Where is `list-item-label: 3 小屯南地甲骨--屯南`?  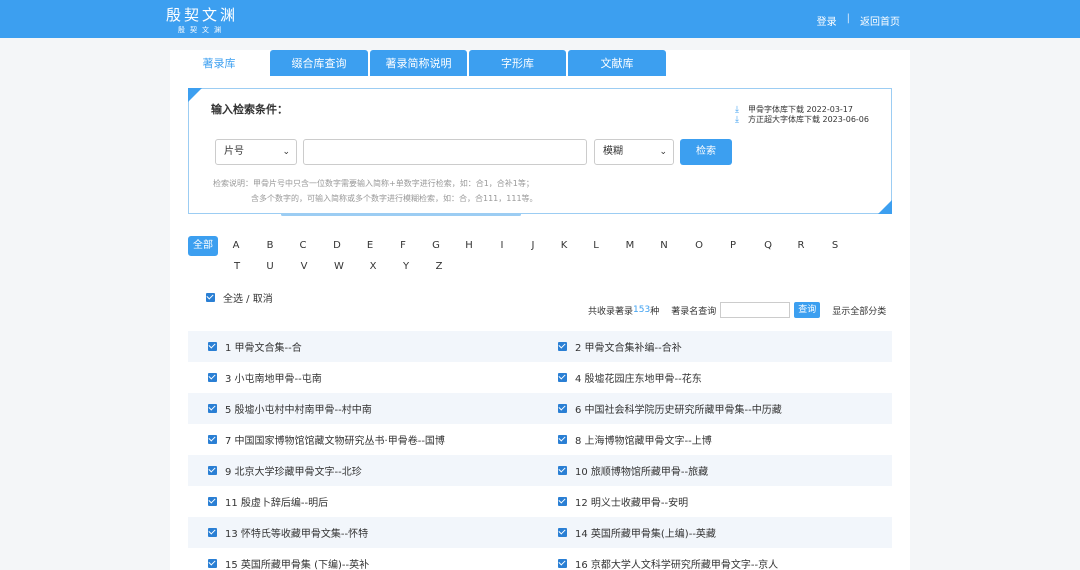
list-item-label: 3 小屯南地甲骨--屯南 is located at coordinates (273, 377).